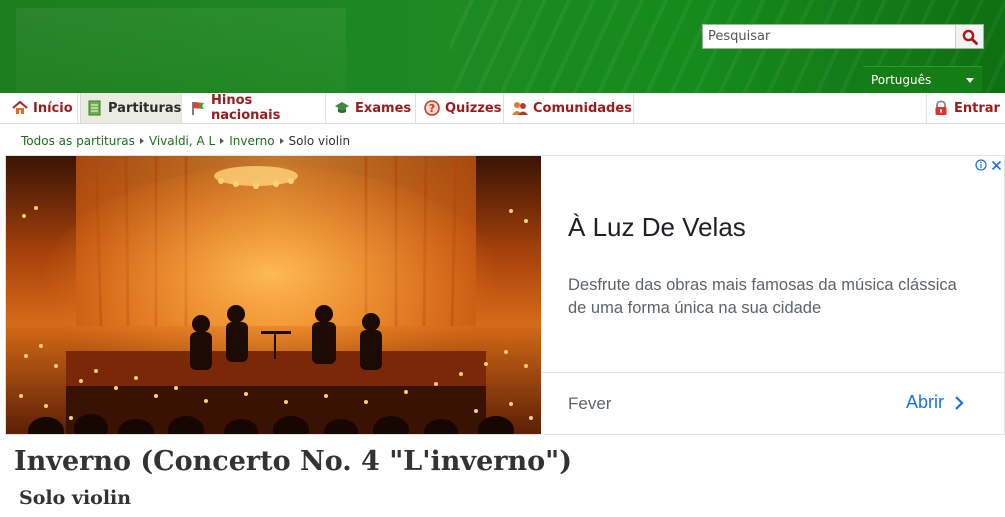 The width and height of the screenshot is (1005, 517). Describe the element at coordinates (293, 461) in the screenshot. I see `page-title: Inverno (Concerto No. 4 "L'inverno")` at that location.